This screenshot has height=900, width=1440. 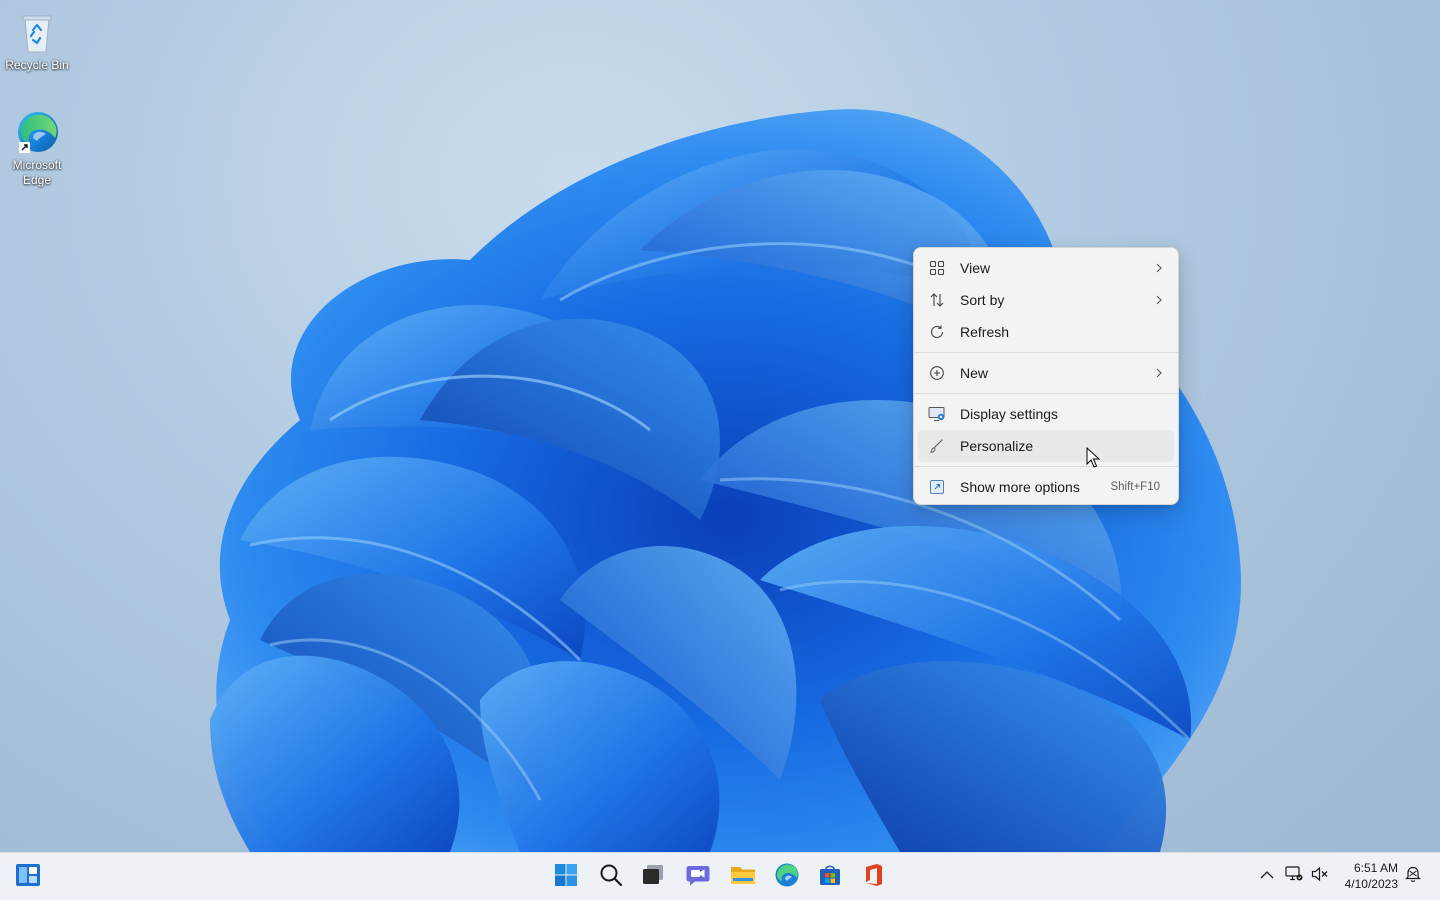 I want to click on menu-item-sort-by: Sort by, so click(x=1046, y=300).